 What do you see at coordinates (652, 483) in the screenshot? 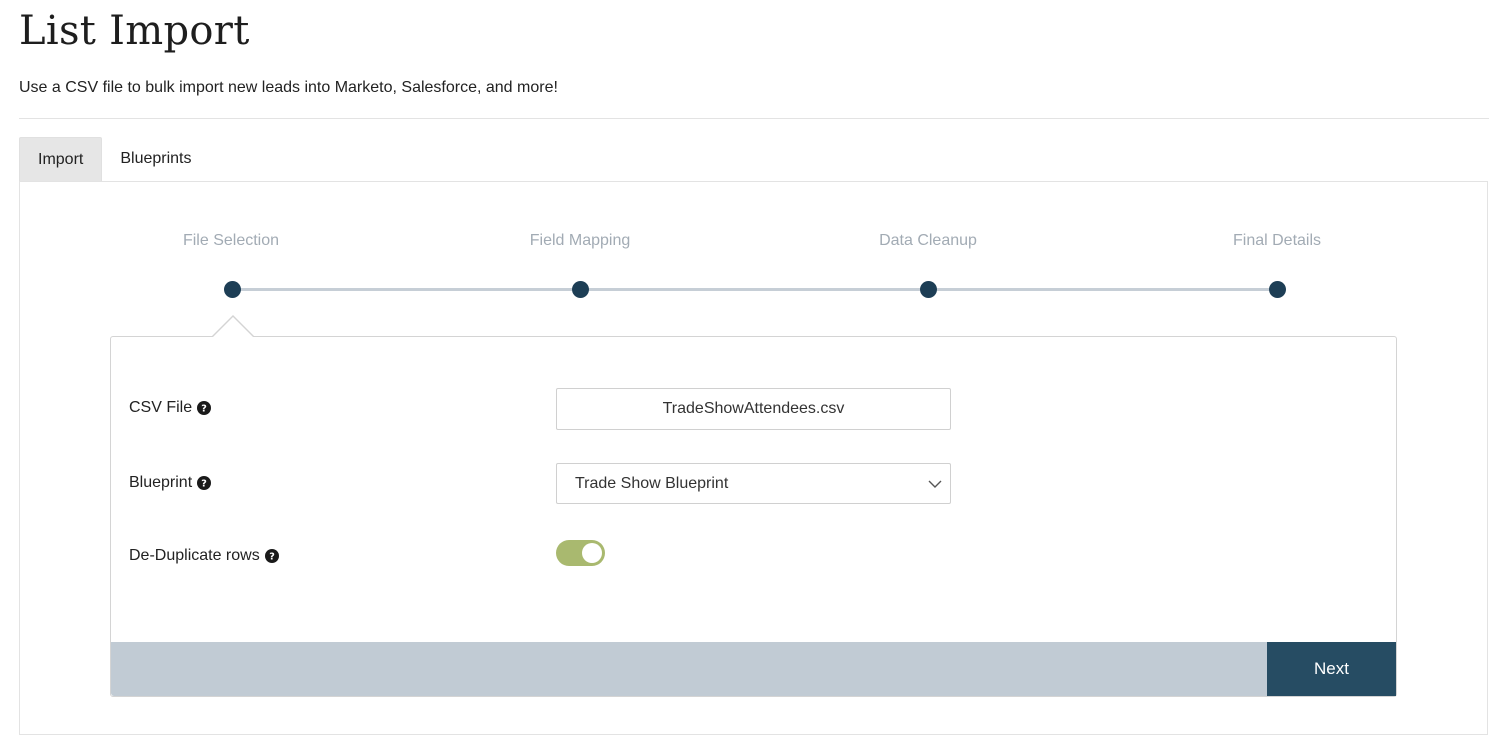
I see `blueprint-selected-value: Trade Show Blueprint` at bounding box center [652, 483].